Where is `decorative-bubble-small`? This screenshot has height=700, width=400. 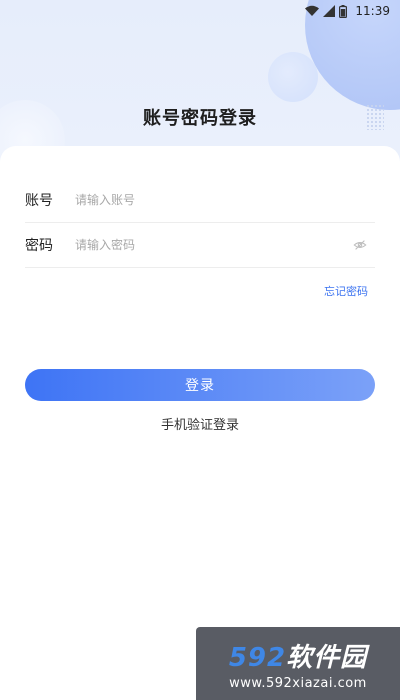
decorative-bubble-small is located at coordinates (293, 77).